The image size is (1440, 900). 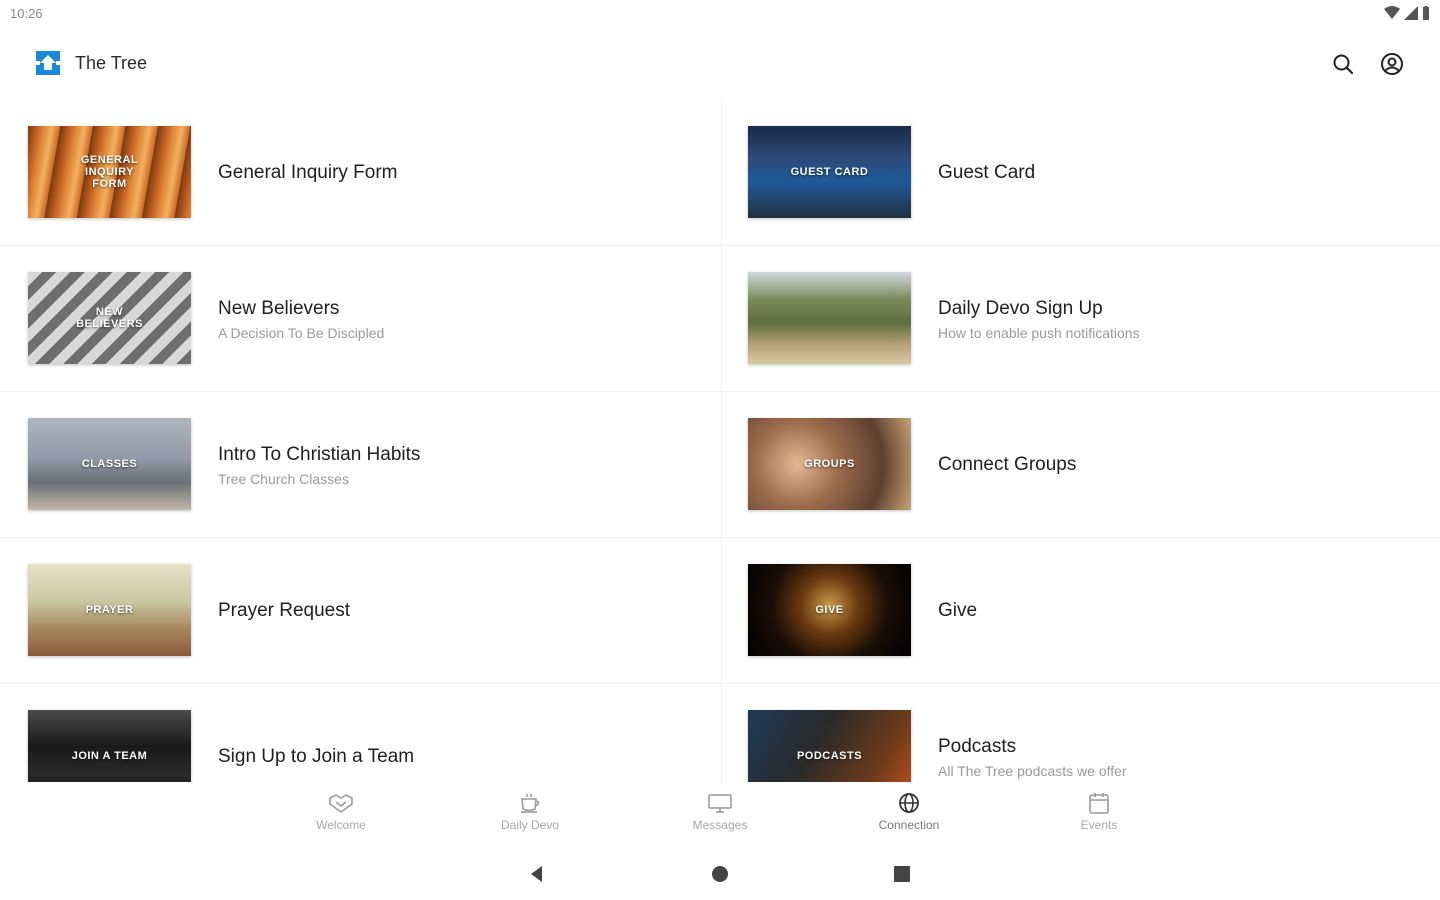 What do you see at coordinates (111, 63) in the screenshot?
I see `app-title: The Tree` at bounding box center [111, 63].